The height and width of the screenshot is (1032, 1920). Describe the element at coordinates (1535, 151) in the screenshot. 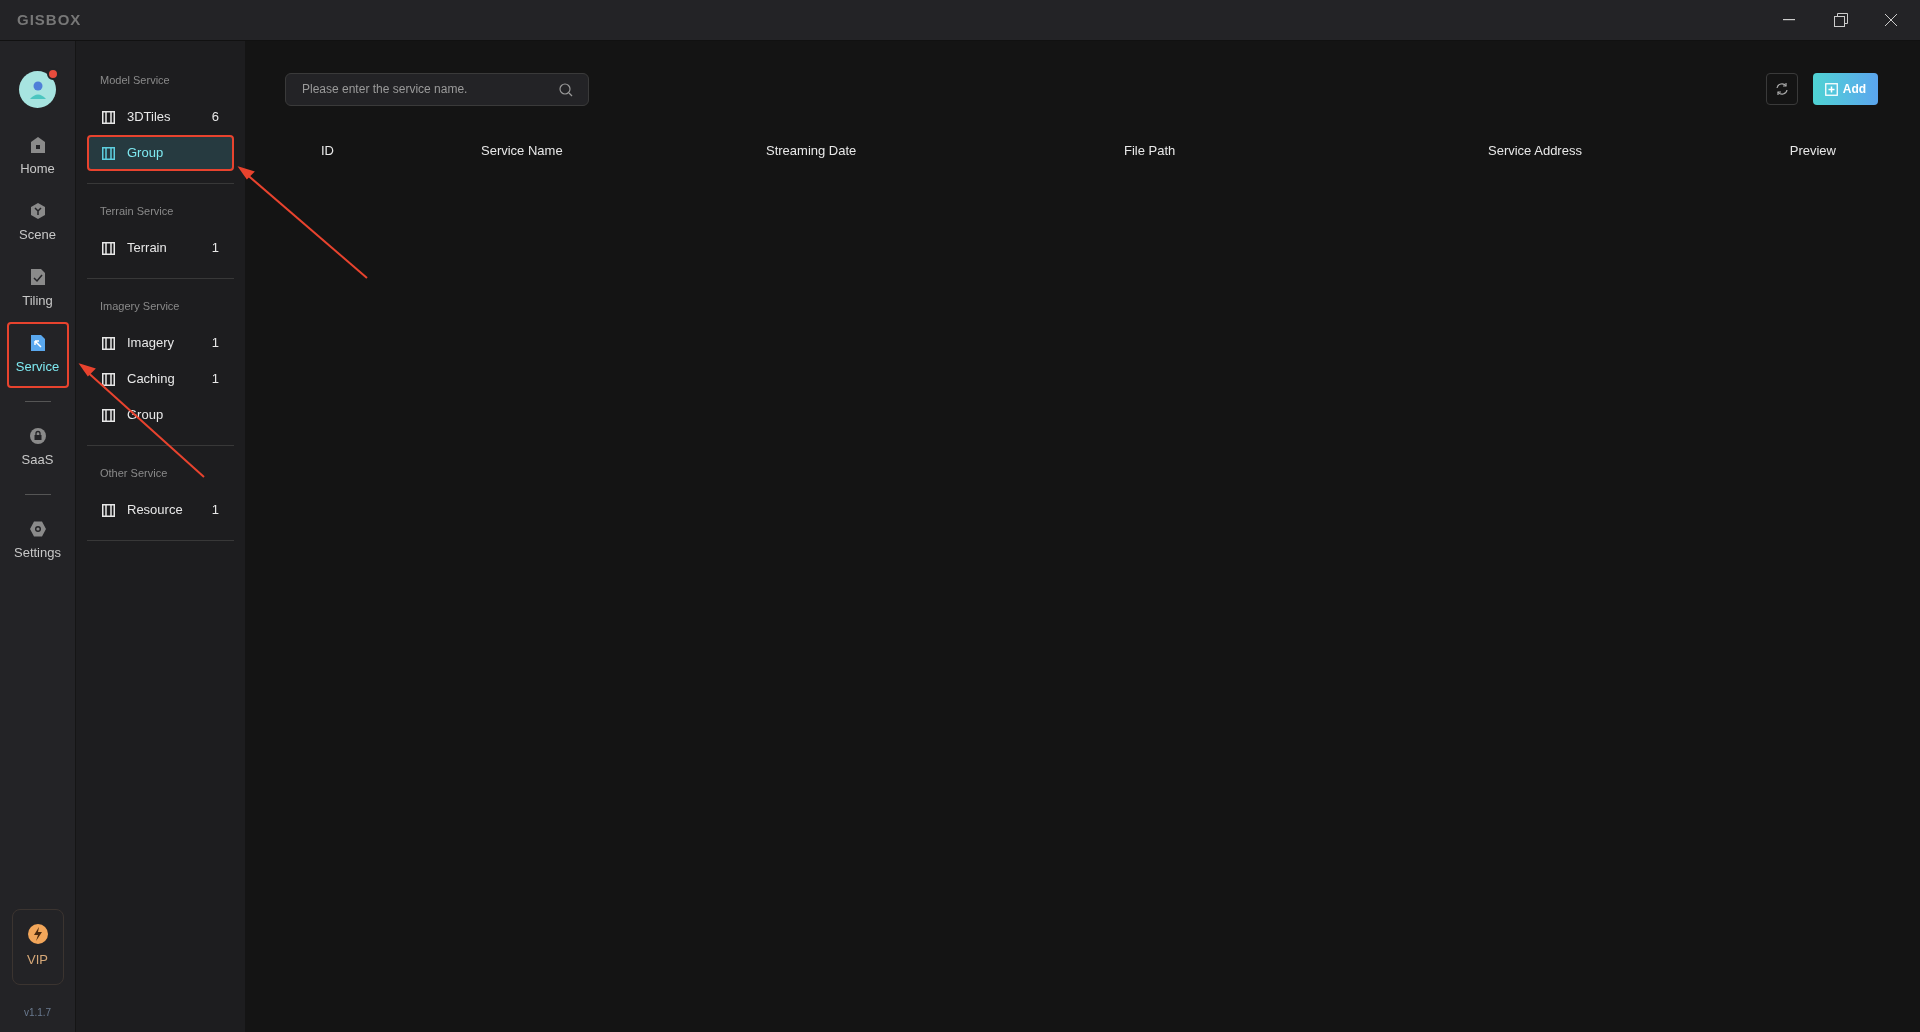

I see `column-header: Service Address` at that location.